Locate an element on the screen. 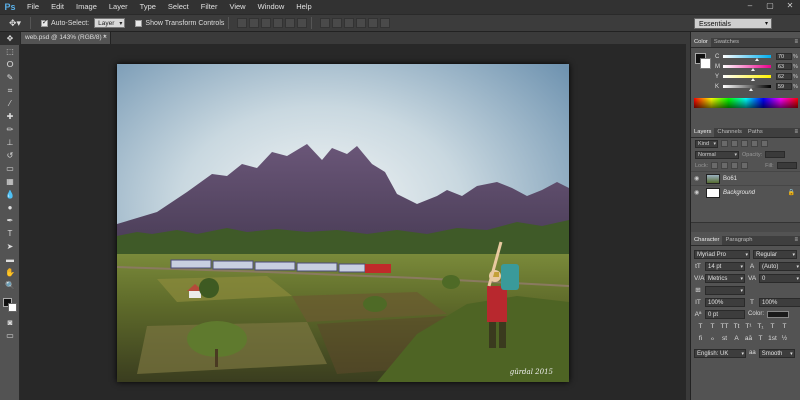 This screenshot has width=800, height=400. align-top-icon is located at coordinates (242, 23).